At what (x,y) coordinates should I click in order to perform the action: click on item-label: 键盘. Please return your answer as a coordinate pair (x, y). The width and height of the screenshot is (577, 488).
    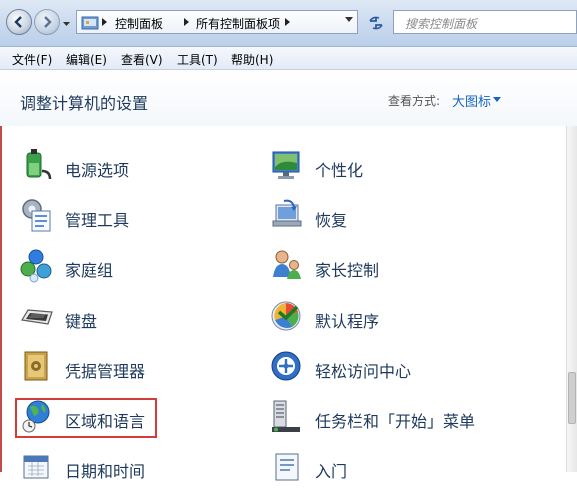
    Looking at the image, I should click on (81, 321).